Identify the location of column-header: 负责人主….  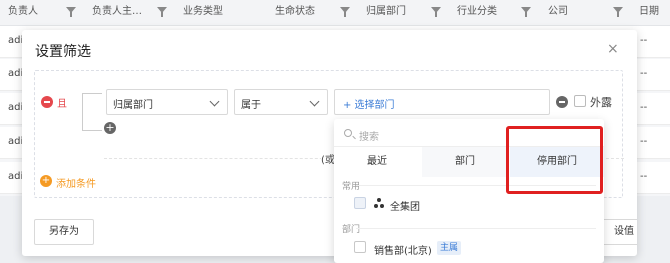
(117, 13).